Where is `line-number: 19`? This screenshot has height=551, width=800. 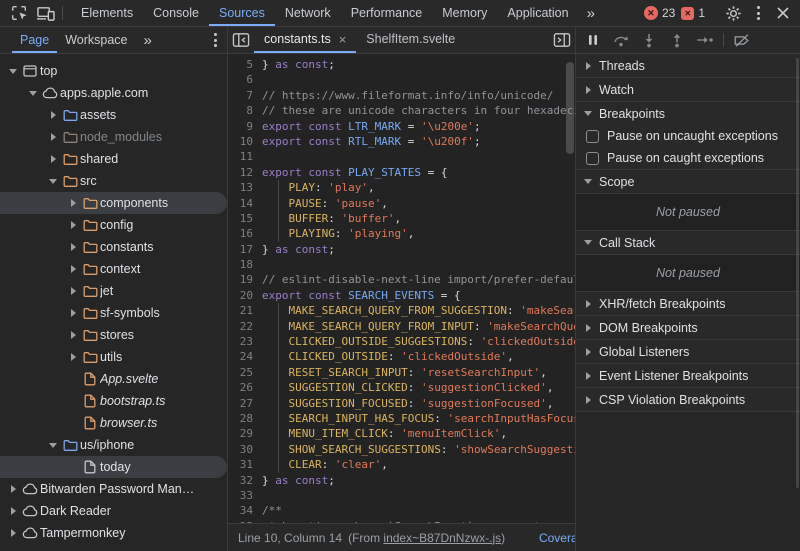
line-number: 19 is located at coordinates (245, 279).